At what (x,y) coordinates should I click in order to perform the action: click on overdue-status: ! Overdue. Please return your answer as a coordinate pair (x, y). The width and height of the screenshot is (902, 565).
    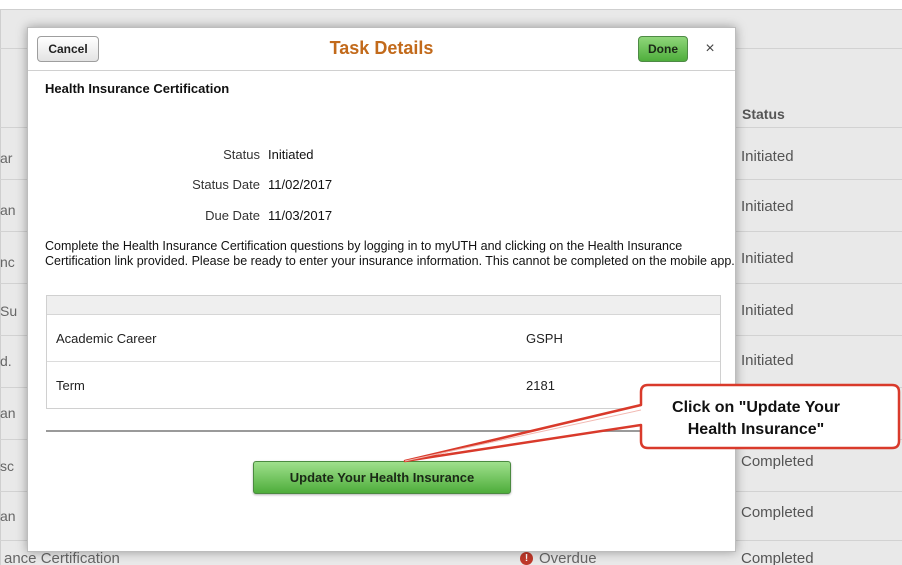
    Looking at the image, I should click on (558, 557).